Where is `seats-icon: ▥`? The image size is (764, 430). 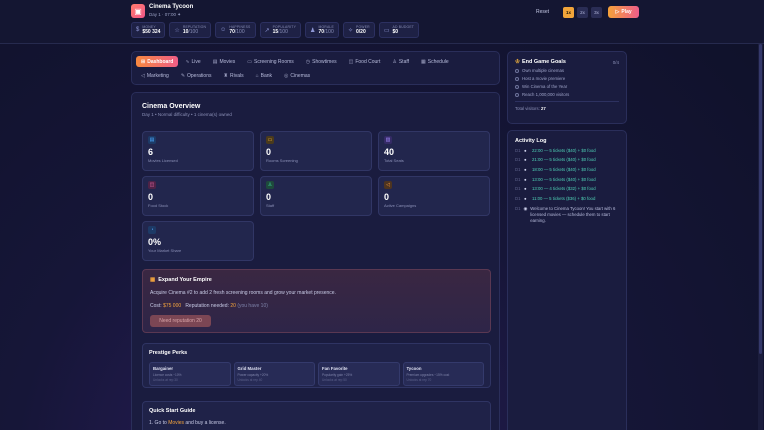
seats-icon: ▥ is located at coordinates (388, 140).